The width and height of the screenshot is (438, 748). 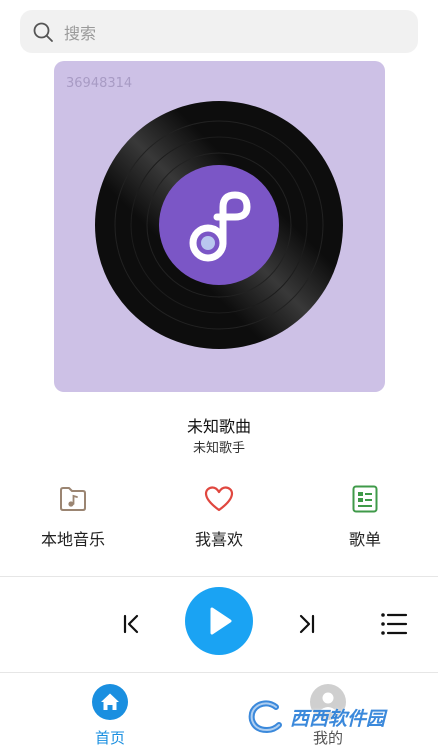 What do you see at coordinates (219, 499) in the screenshot?
I see `heart-icon` at bounding box center [219, 499].